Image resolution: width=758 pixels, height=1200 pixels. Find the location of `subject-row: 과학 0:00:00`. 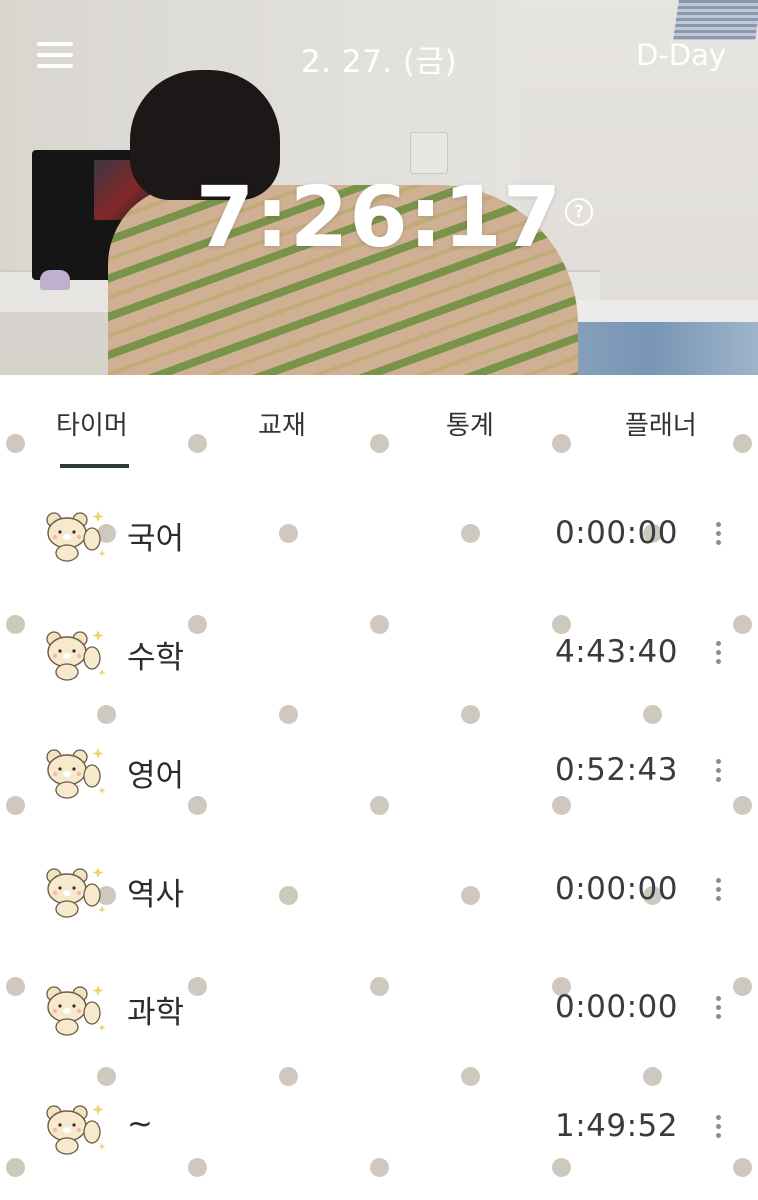

subject-row: 과학 0:00:00 is located at coordinates (379, 1006).